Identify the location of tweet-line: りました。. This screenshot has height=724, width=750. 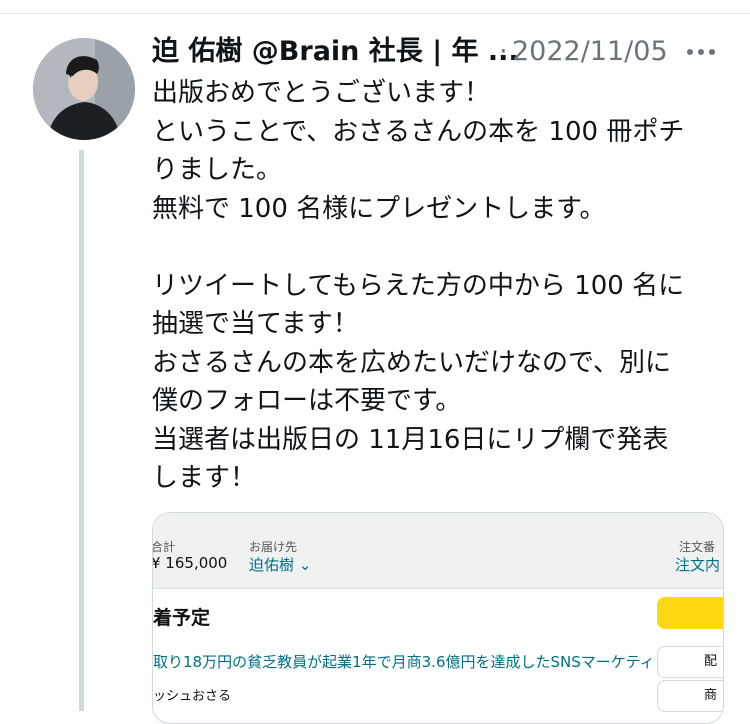
(217, 170).